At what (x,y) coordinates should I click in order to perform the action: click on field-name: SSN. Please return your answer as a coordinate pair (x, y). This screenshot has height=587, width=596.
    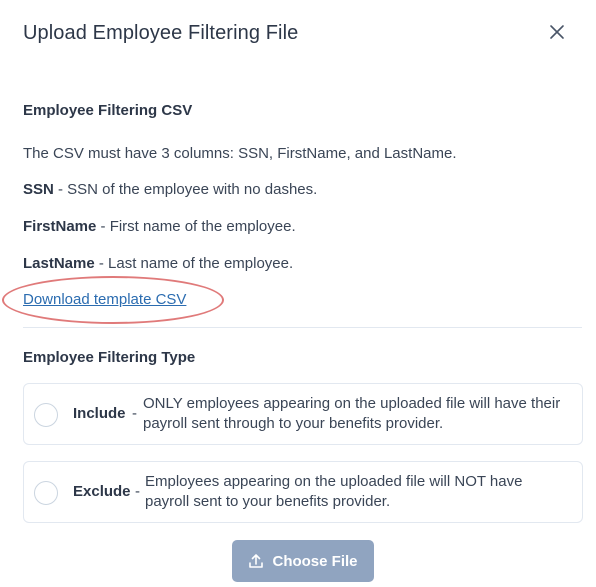
    Looking at the image, I should click on (38, 189).